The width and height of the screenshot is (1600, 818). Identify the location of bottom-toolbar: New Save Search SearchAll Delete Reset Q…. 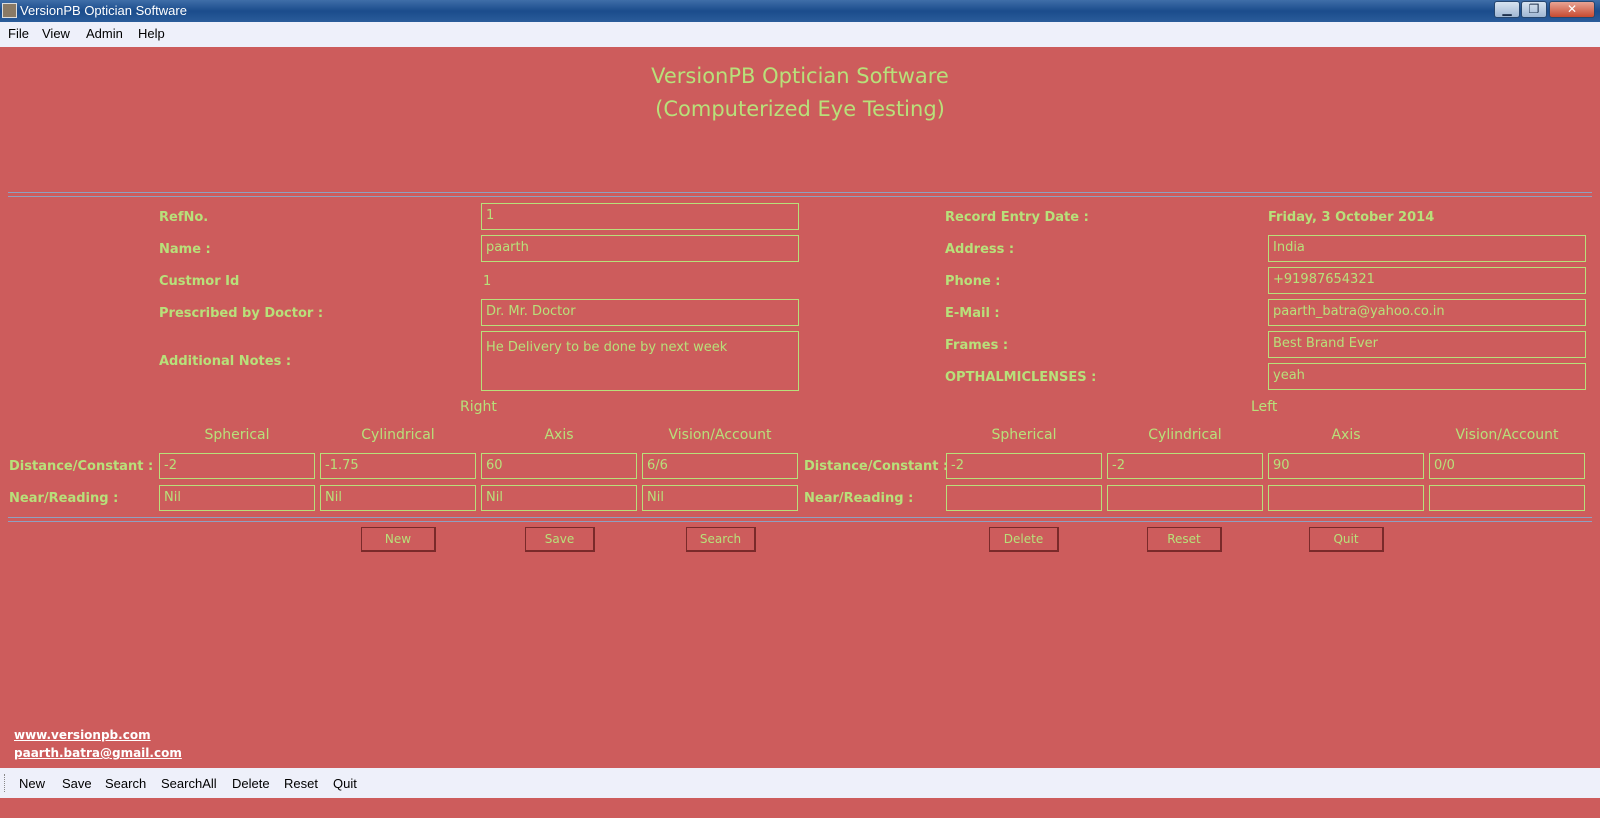
(800, 783).